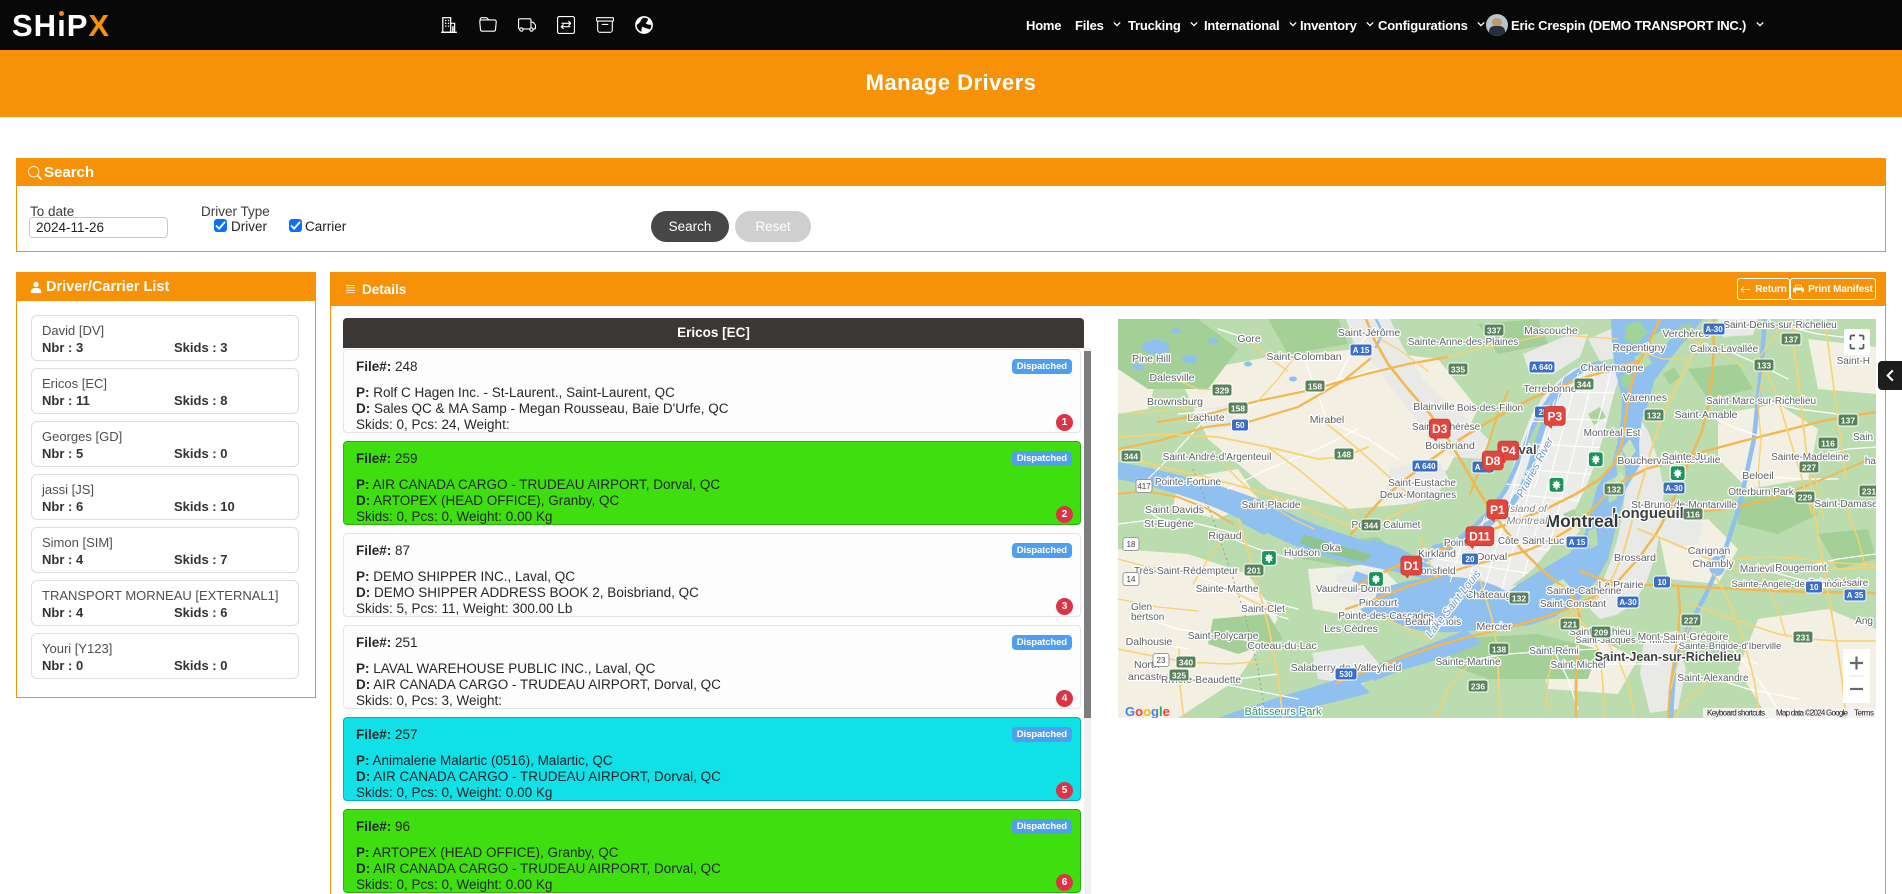 This screenshot has width=1902, height=894. What do you see at coordinates (1169, 524) in the screenshot?
I see `svg-text: St-Eugène` at bounding box center [1169, 524].